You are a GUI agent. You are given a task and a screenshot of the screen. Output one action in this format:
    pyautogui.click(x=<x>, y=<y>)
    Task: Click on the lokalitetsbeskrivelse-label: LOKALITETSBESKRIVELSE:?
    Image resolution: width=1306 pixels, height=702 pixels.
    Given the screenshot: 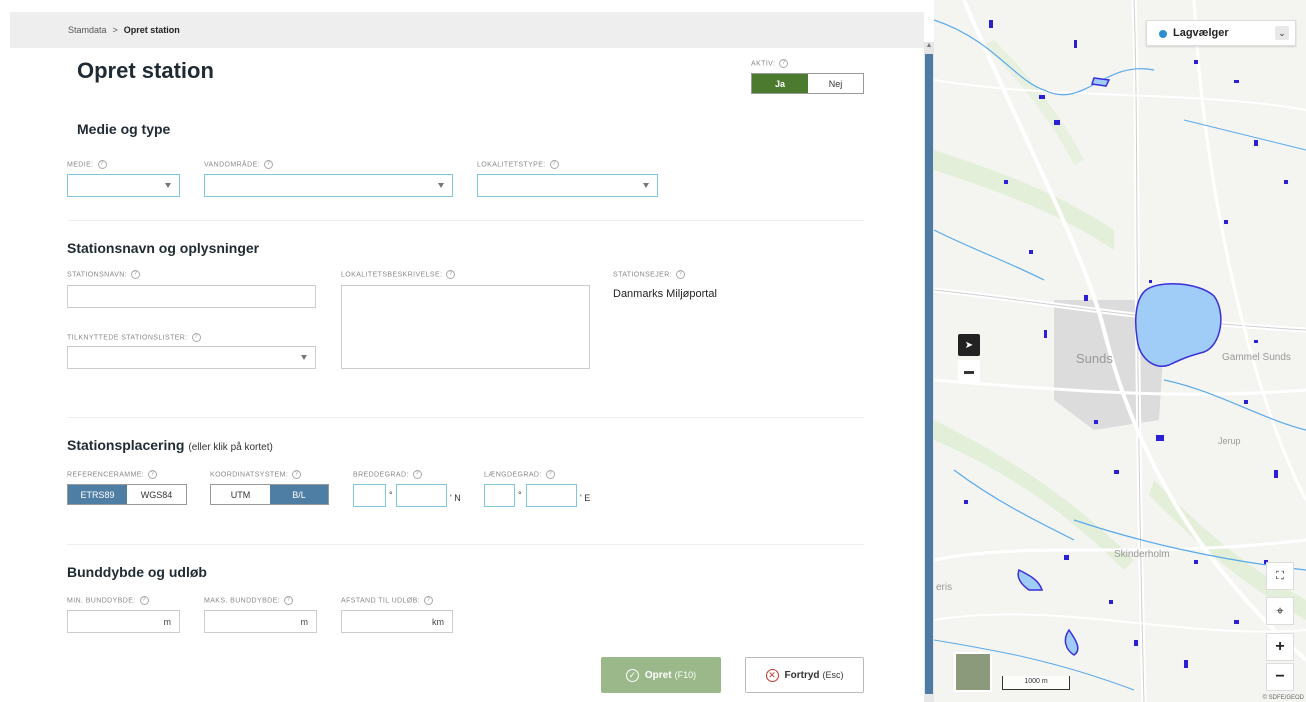 What is the action you would take?
    pyautogui.click(x=398, y=274)
    